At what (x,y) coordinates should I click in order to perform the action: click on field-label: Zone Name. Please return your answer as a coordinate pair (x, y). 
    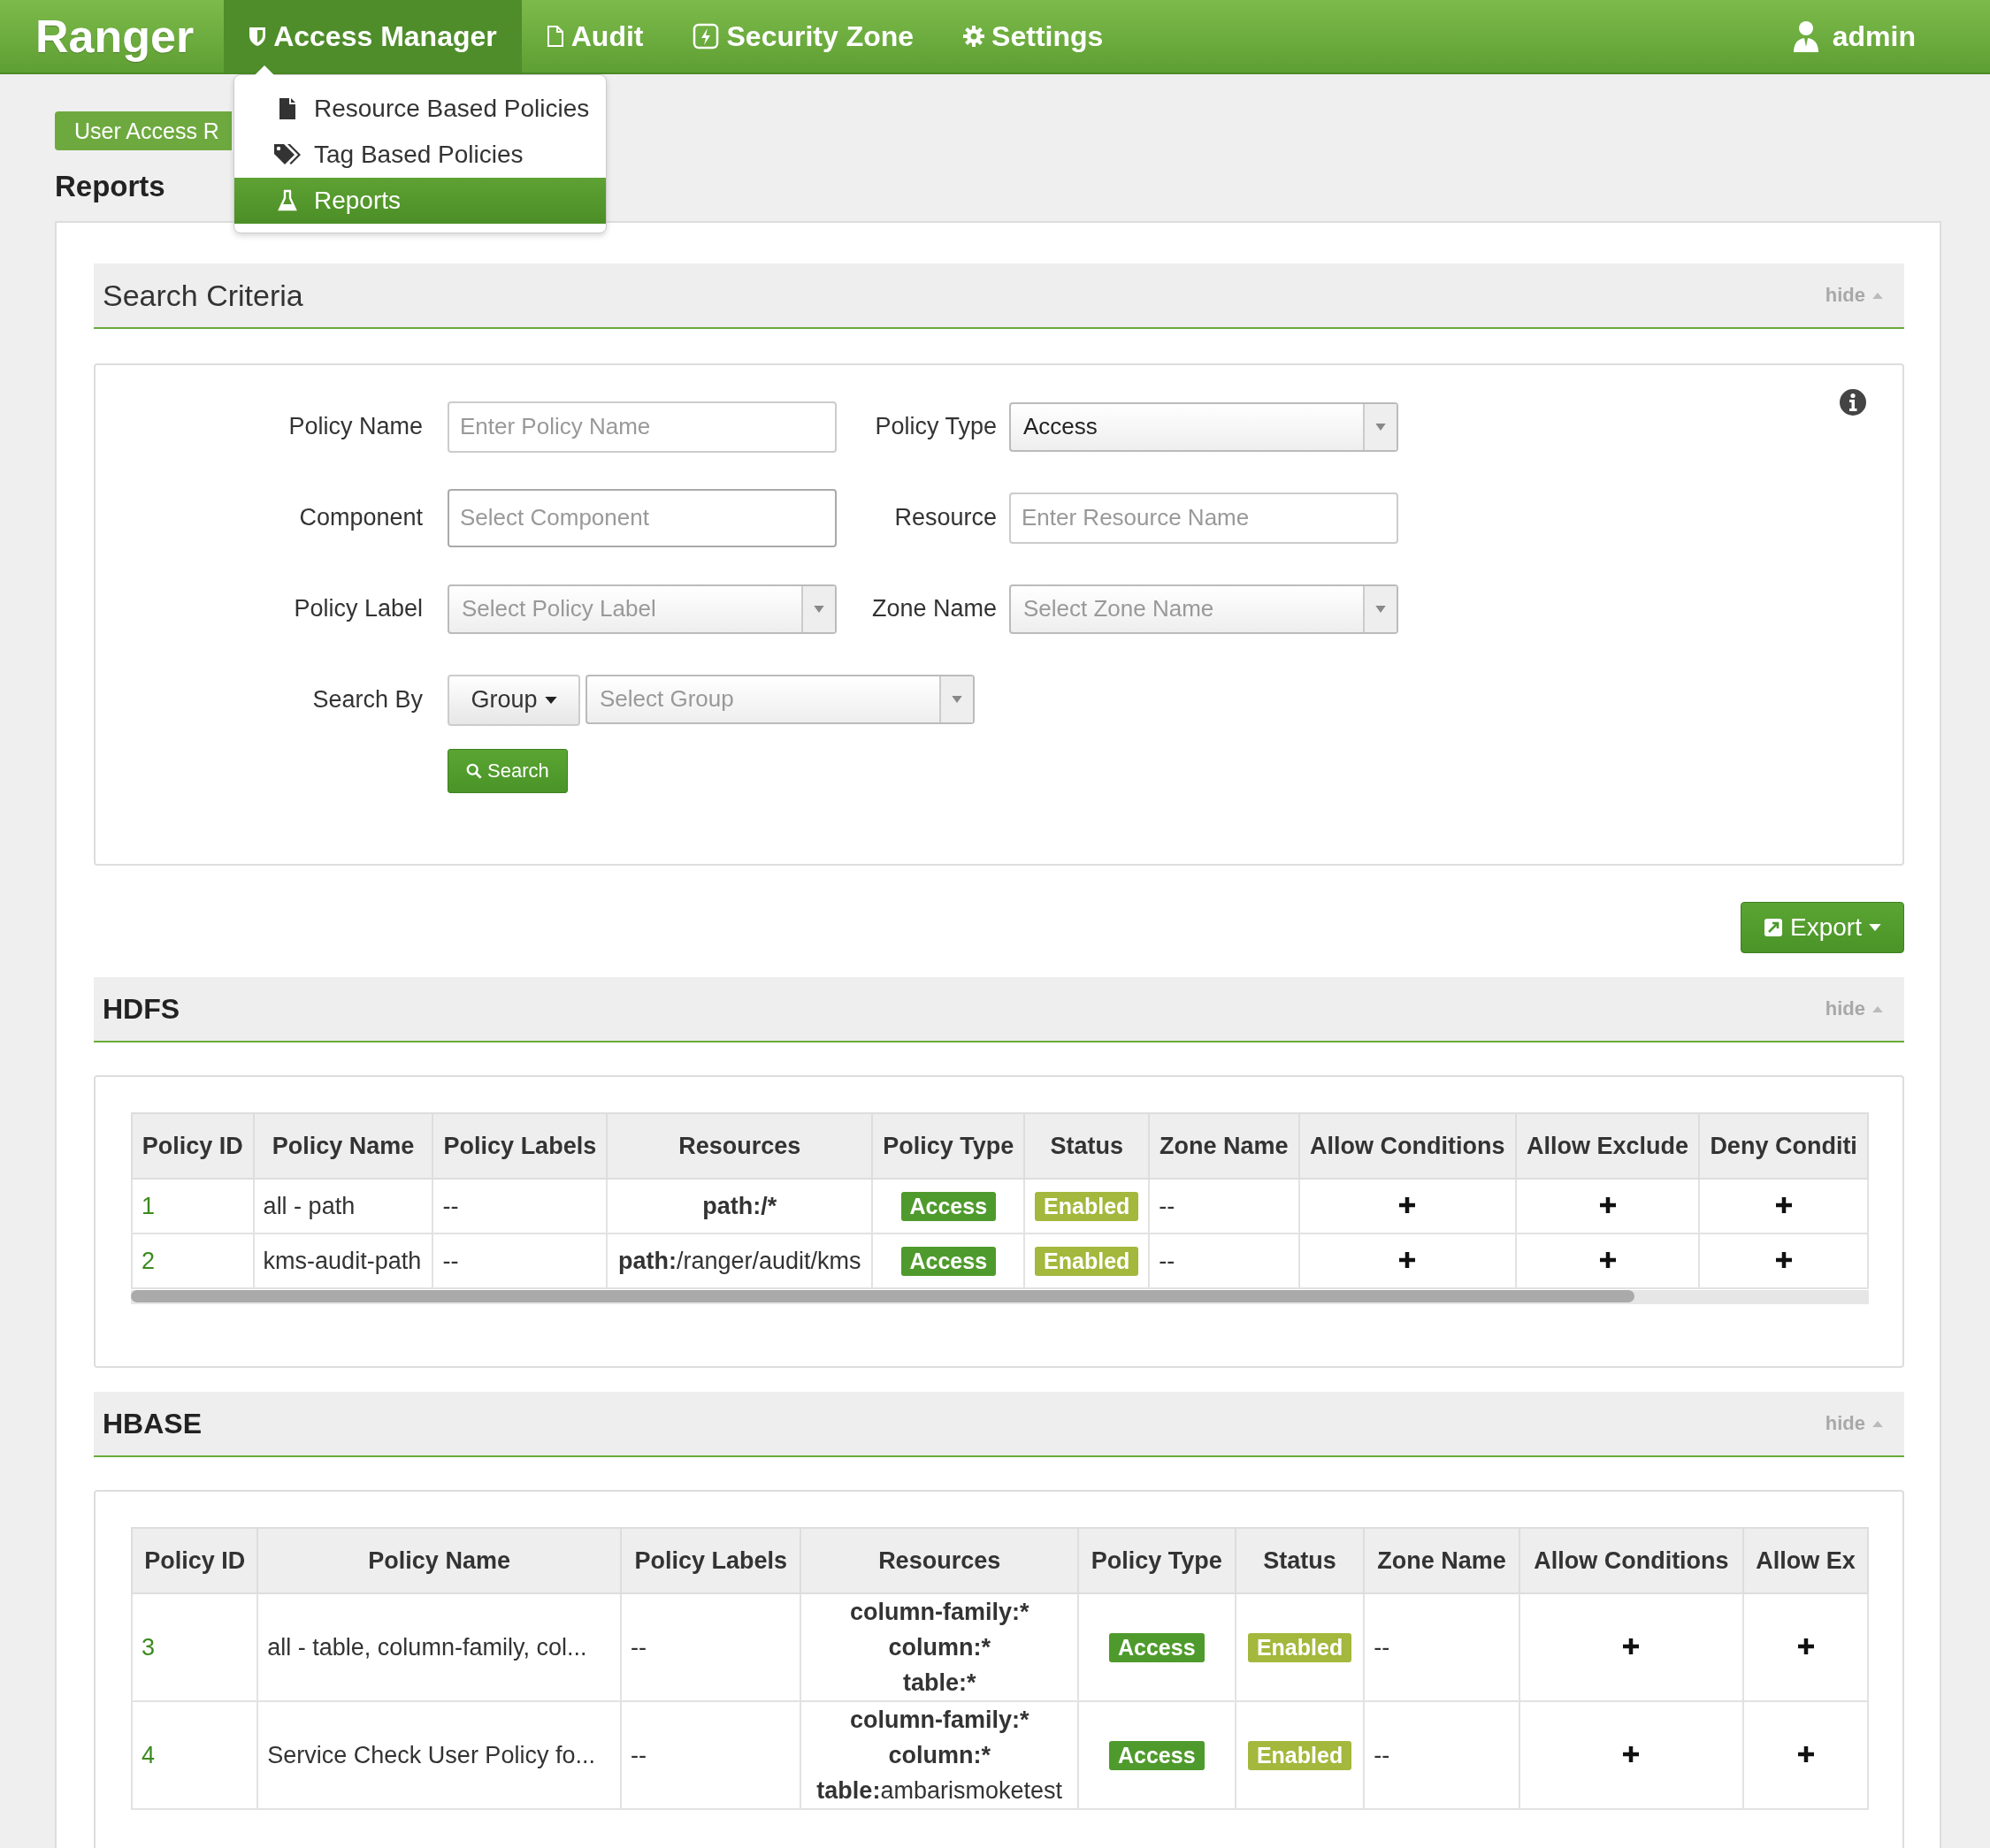
    Looking at the image, I should click on (934, 608).